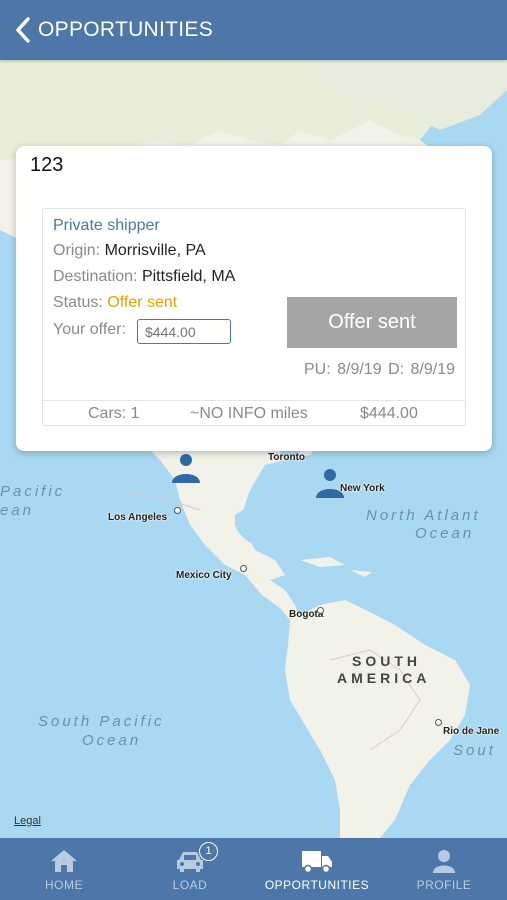 The image size is (507, 900). I want to click on status-value: Offer sent, so click(142, 302).